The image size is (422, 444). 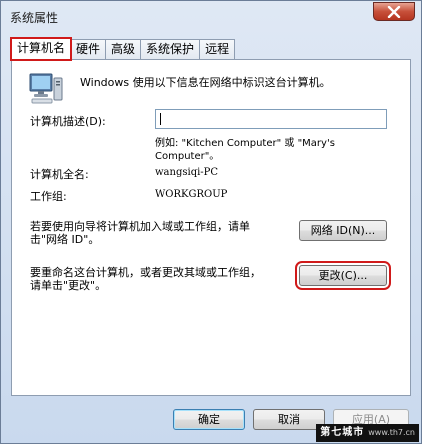 I want to click on watermark-site: www.th7.cn, so click(x=391, y=432).